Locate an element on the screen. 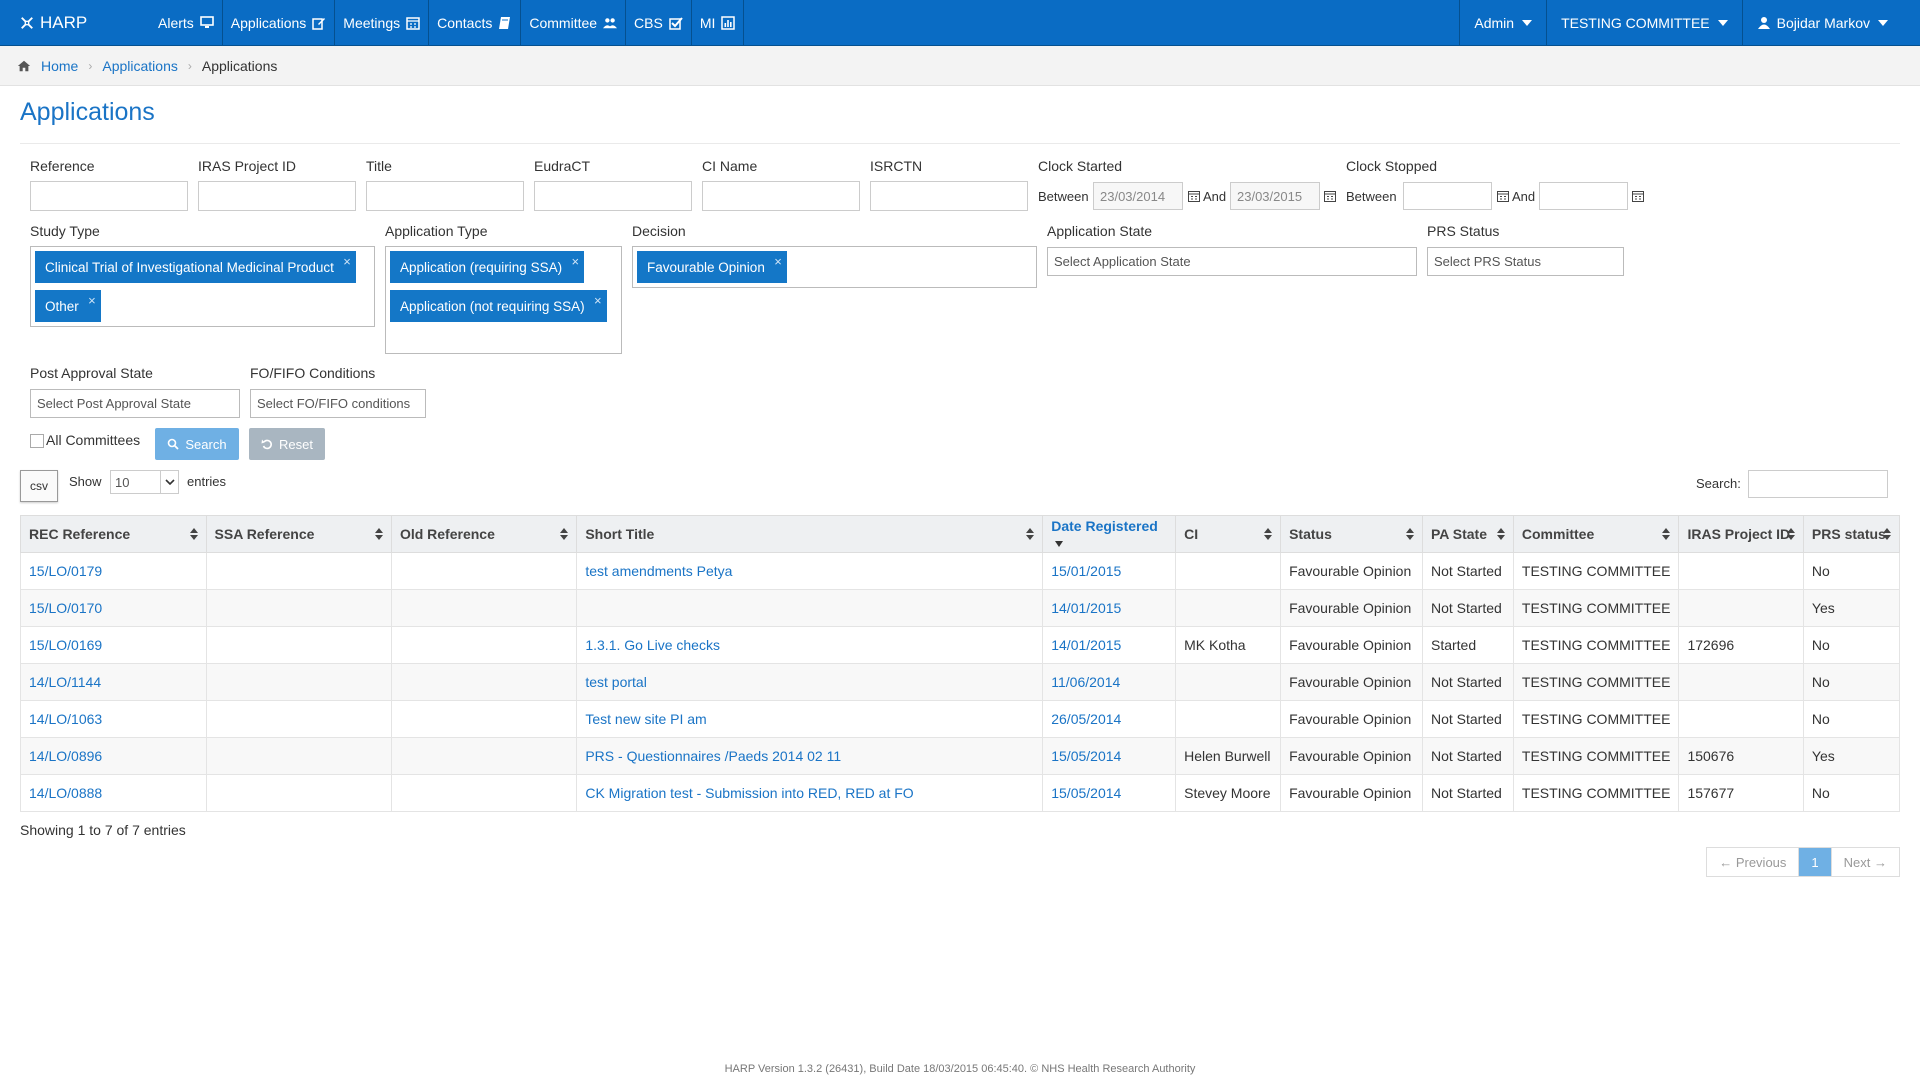 This screenshot has width=1920, height=1080. reference-input is located at coordinates (109, 196).